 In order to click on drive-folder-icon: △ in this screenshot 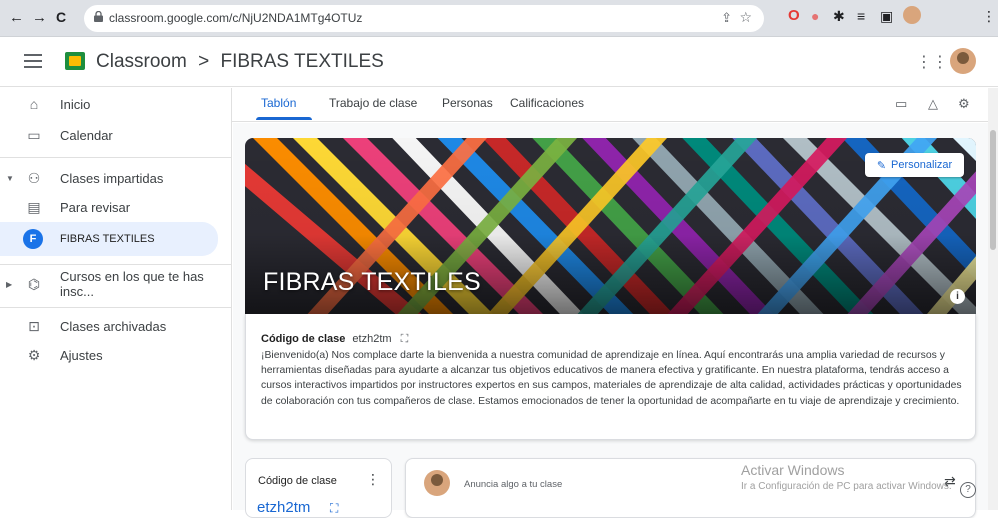, I will do `click(933, 104)`.